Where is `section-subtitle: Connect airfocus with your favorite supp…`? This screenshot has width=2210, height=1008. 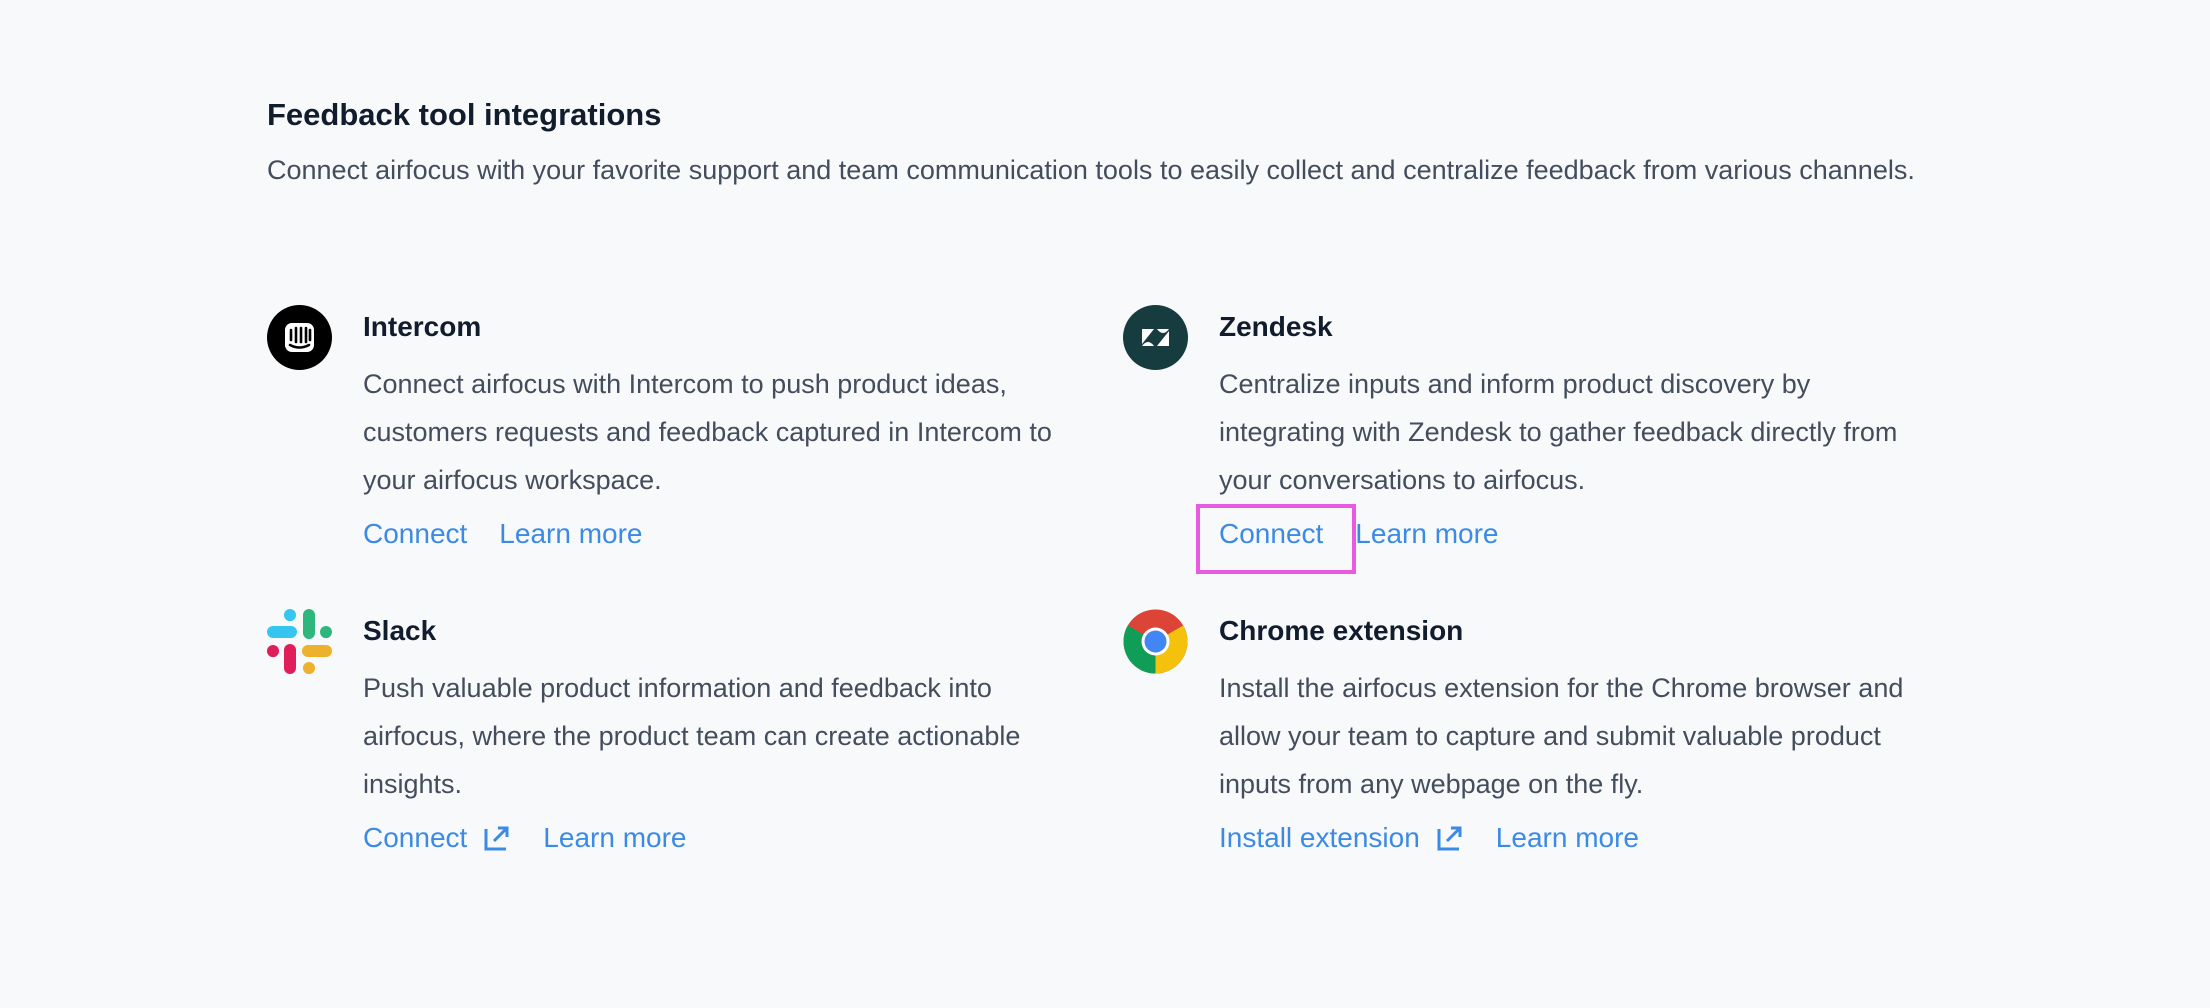
section-subtitle: Connect airfocus with your favorite supp… is located at coordinates (1091, 170).